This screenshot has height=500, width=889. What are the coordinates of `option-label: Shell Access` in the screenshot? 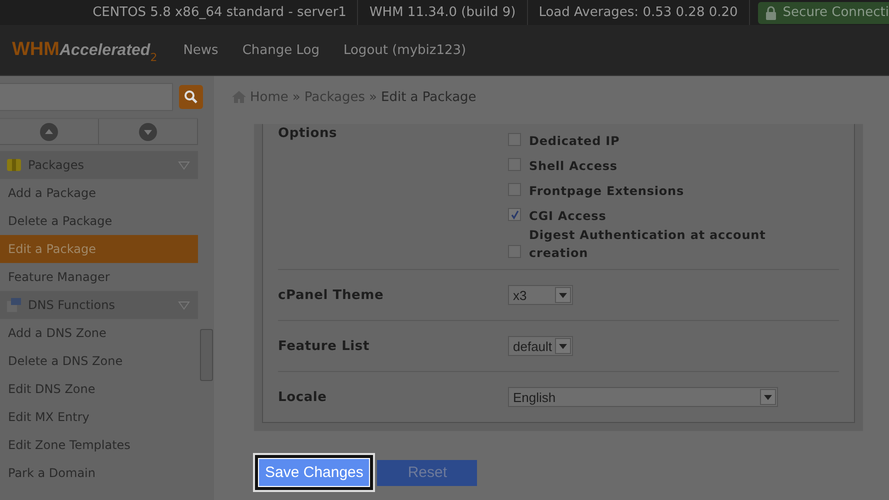 It's located at (573, 166).